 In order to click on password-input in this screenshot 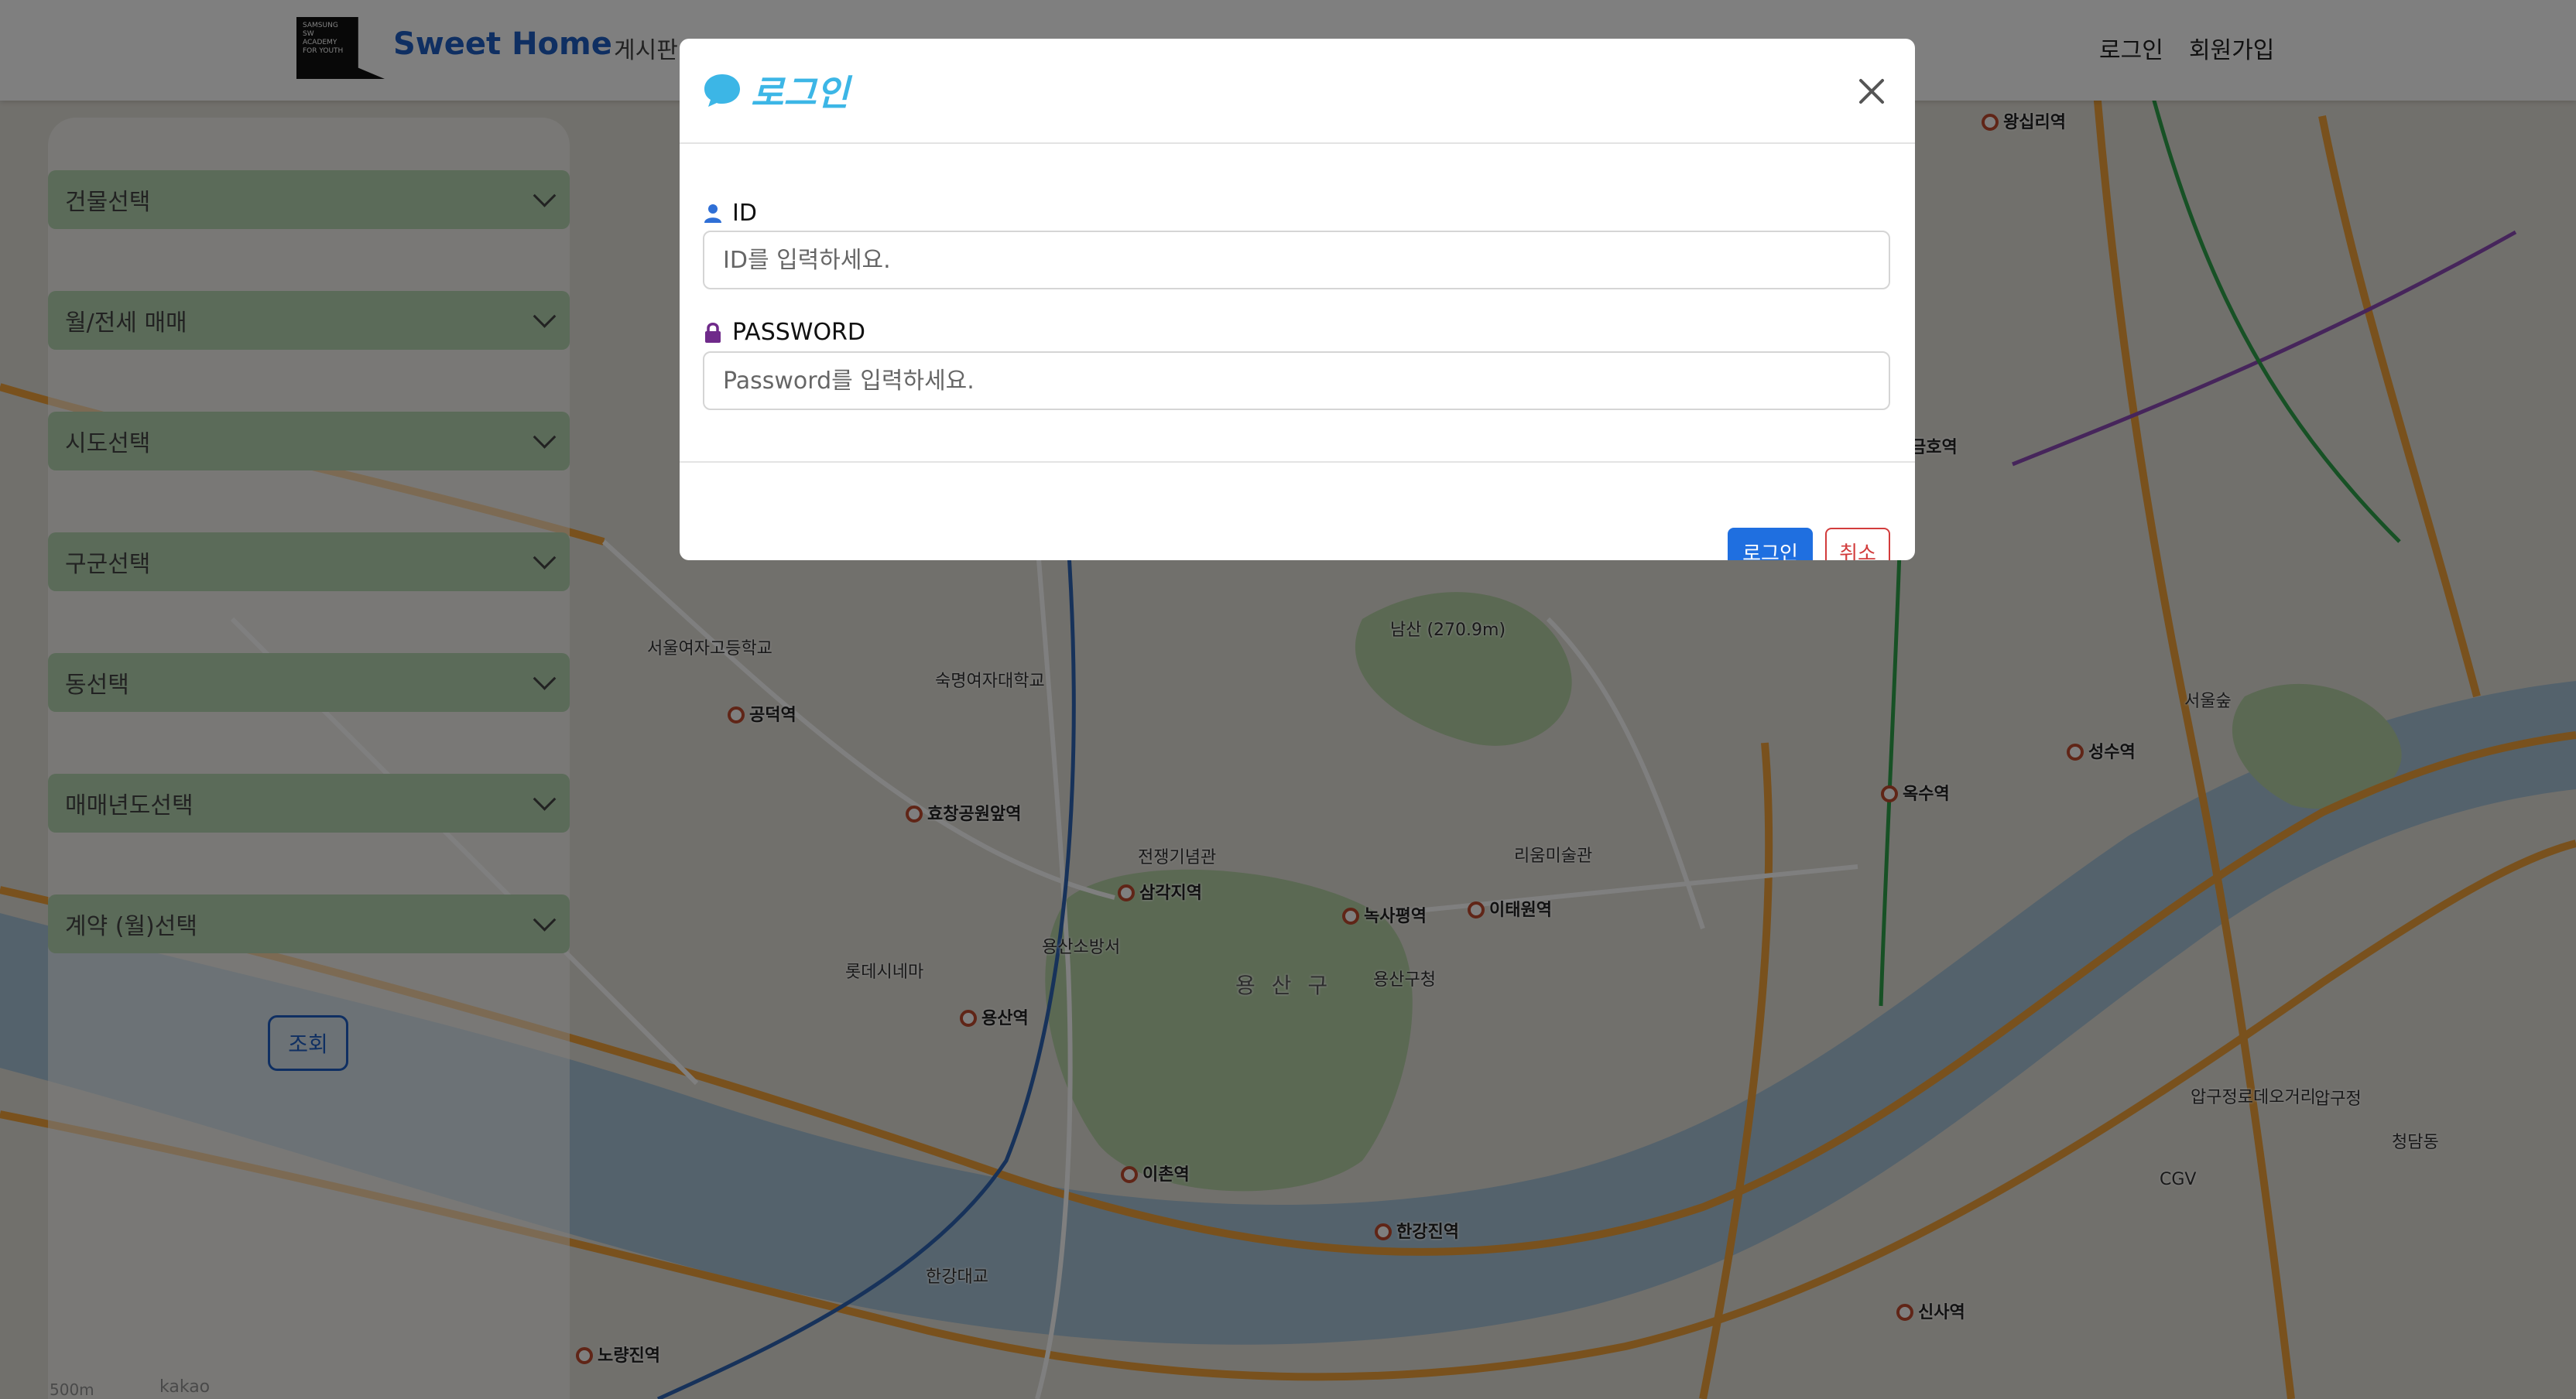, I will do `click(1296, 380)`.